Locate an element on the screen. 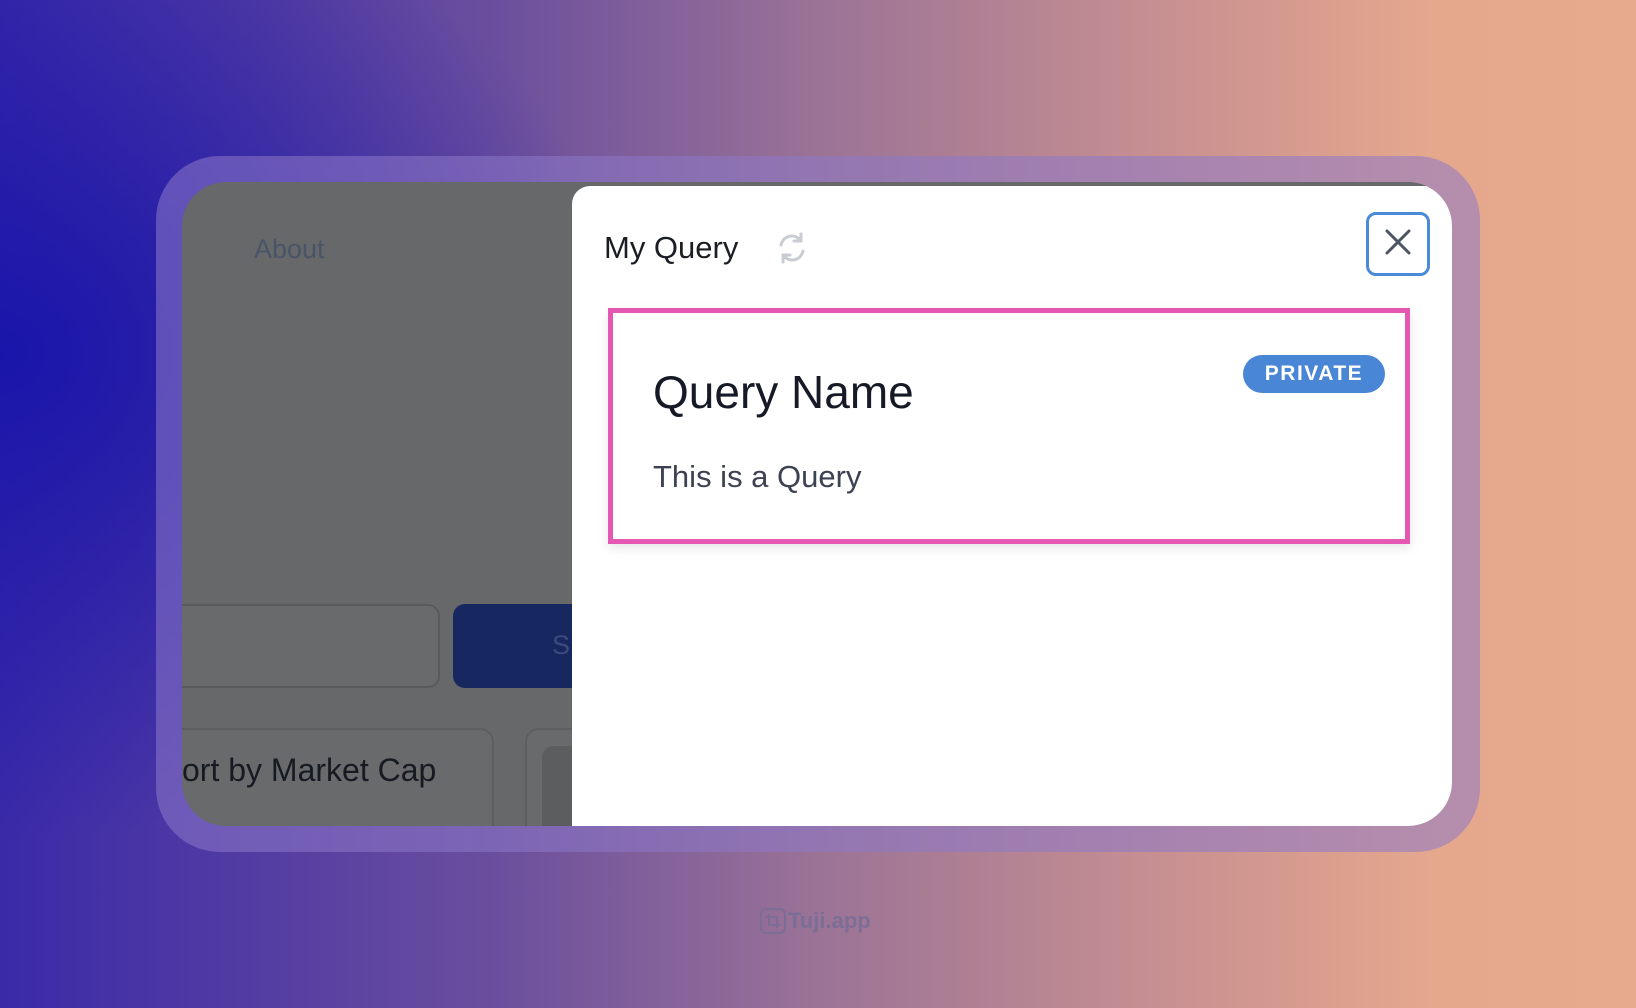  private-badge: PRIVATE is located at coordinates (1314, 374).